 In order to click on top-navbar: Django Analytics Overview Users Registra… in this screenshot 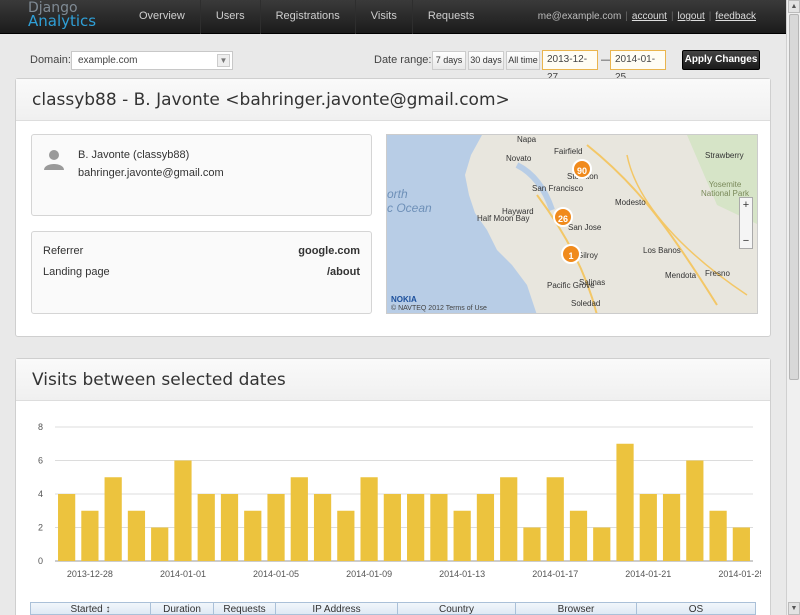, I will do `click(393, 17)`.